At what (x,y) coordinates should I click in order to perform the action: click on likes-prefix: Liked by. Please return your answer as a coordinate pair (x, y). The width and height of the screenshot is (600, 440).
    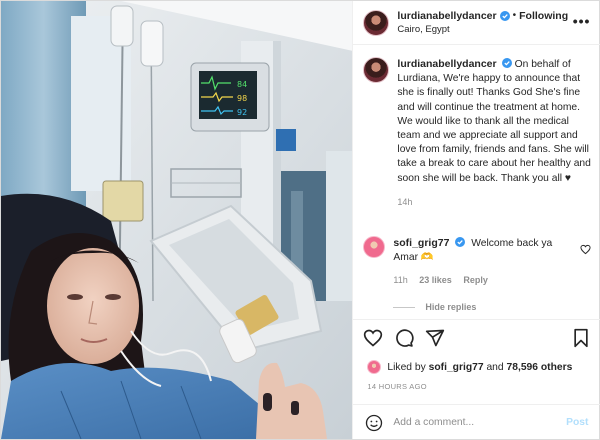
    Looking at the image, I should click on (406, 367).